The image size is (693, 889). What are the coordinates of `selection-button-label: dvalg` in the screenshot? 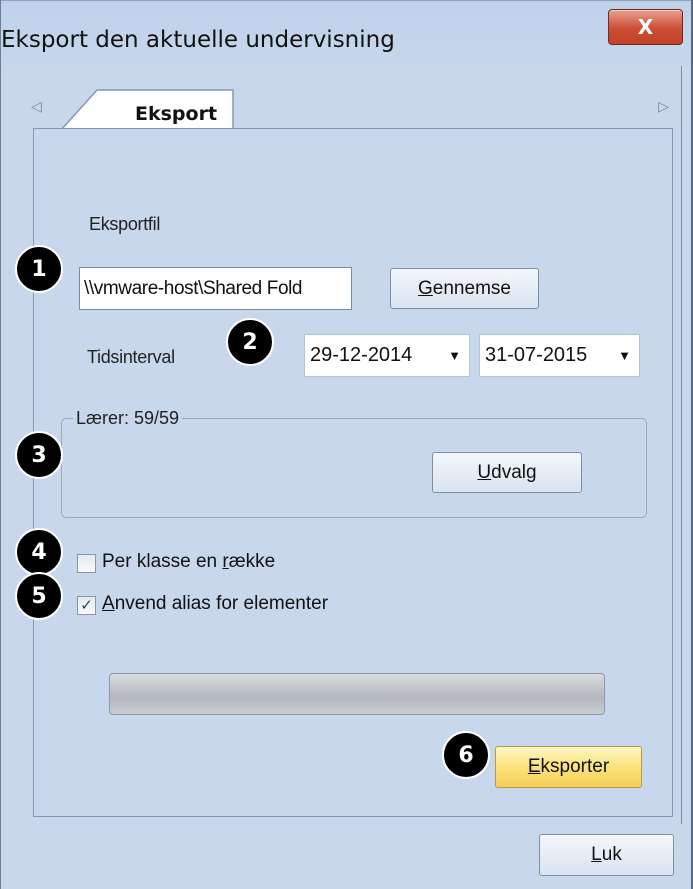 It's located at (514, 472).